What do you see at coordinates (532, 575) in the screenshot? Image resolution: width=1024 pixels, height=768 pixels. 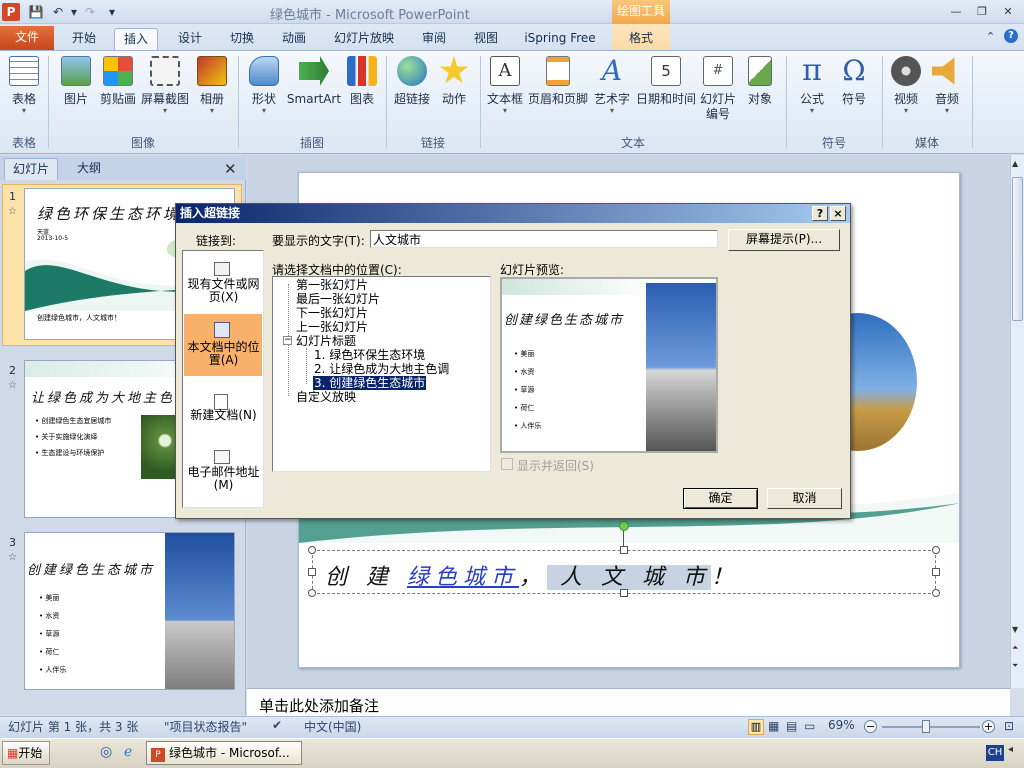 I see `slide-main-text: 创 建 绿色城市， 人 文 城 市！` at bounding box center [532, 575].